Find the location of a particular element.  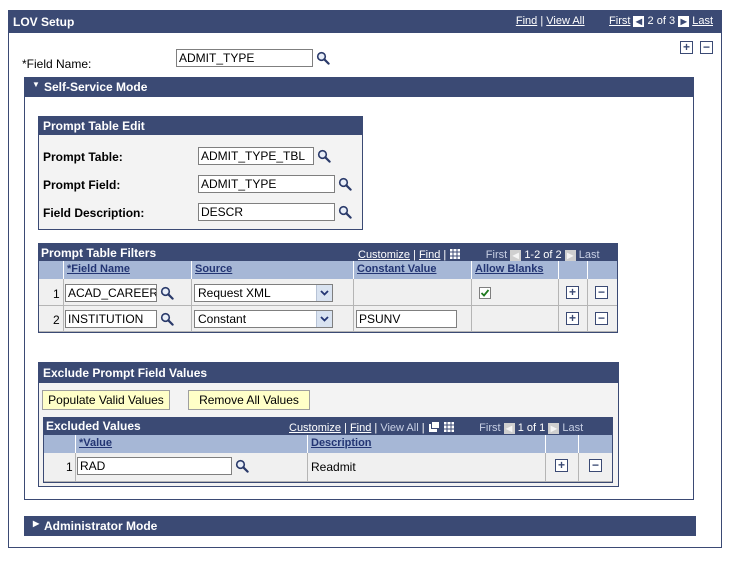

excluded-last-label: Last is located at coordinates (573, 428).